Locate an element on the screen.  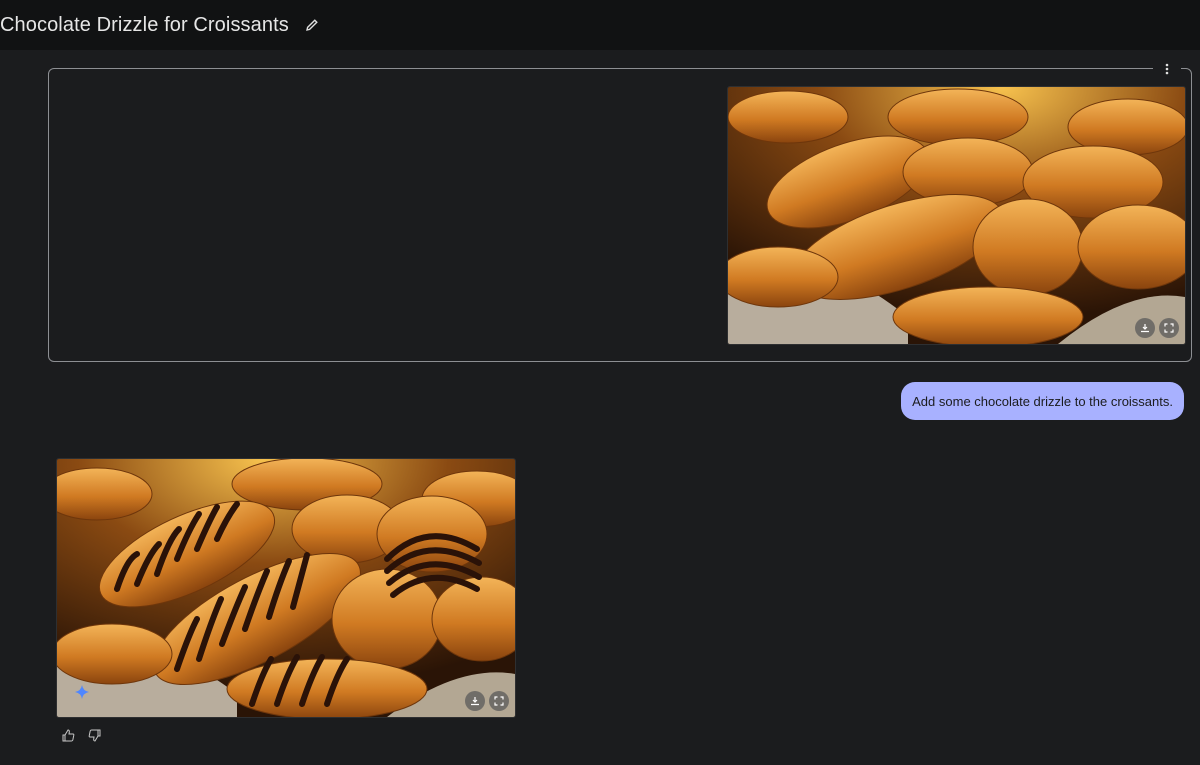
generated-croissant-image is located at coordinates (286, 588).